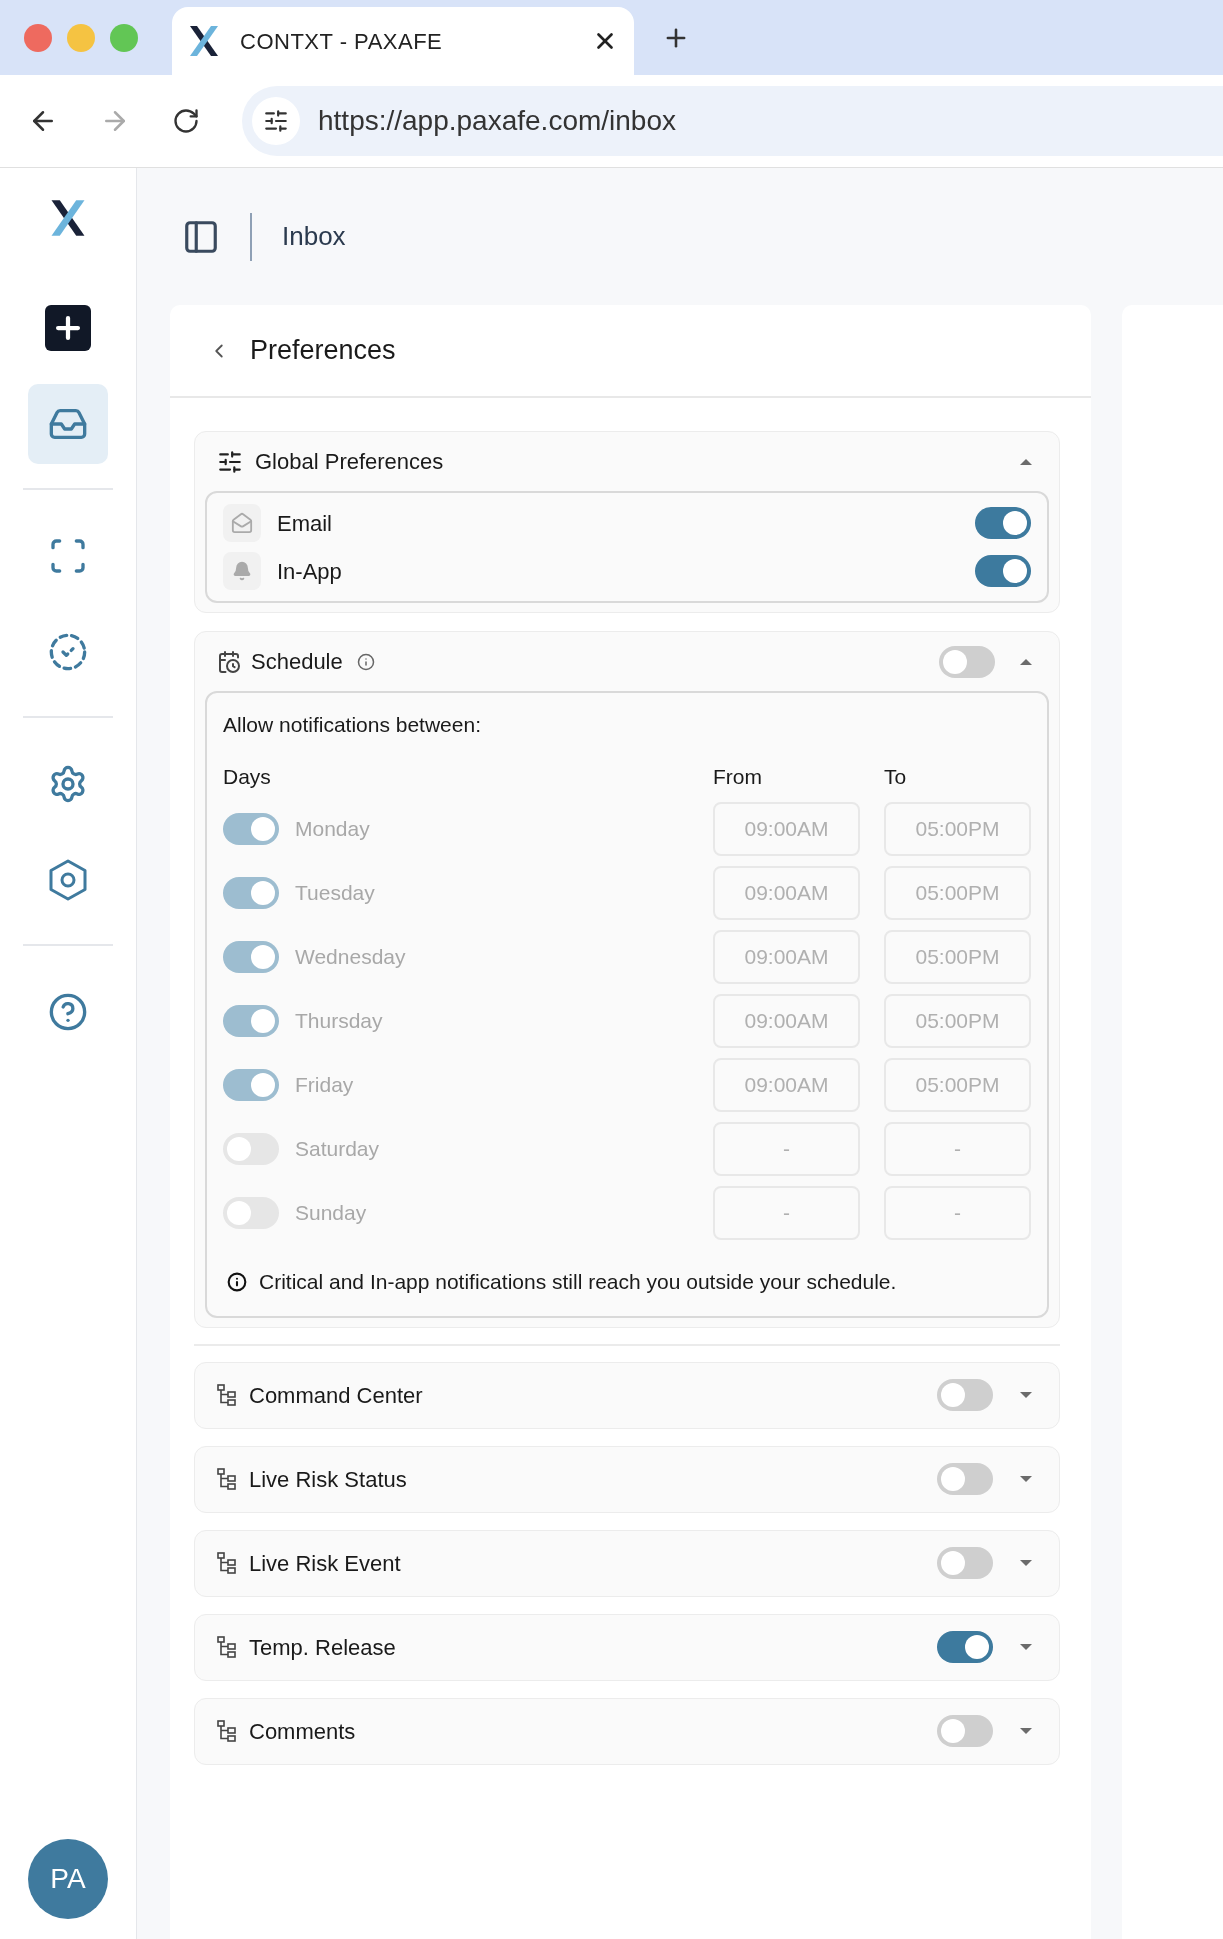 This screenshot has height=1939, width=1223. Describe the element at coordinates (310, 571) in the screenshot. I see `channel-label: In-App` at that location.